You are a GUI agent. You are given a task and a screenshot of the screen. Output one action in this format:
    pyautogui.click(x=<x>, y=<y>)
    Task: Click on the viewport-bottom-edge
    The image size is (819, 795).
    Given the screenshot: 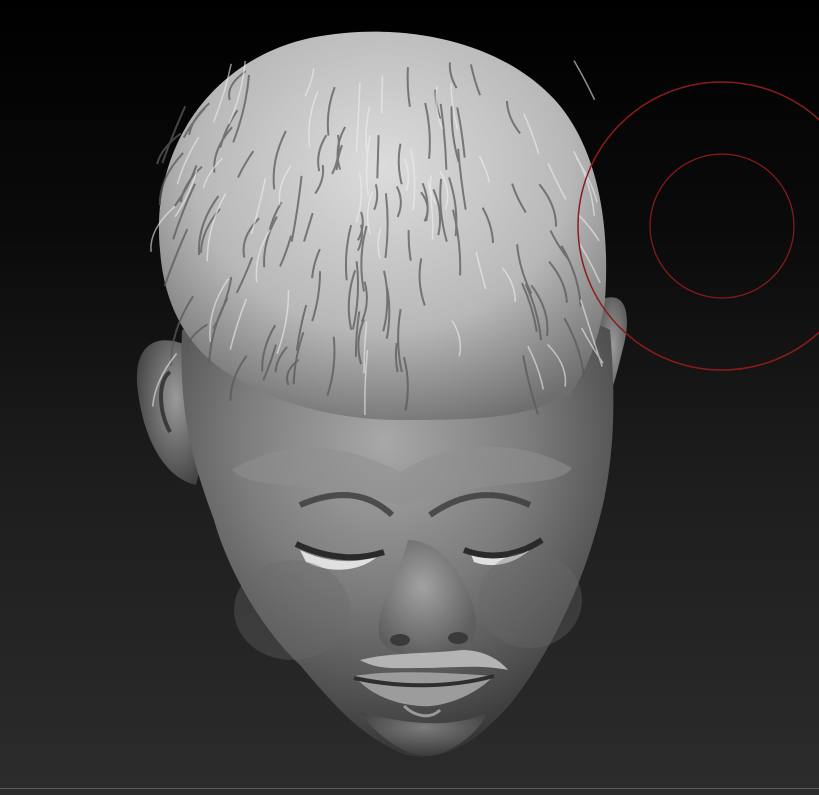 What is the action you would take?
    pyautogui.click(x=409, y=788)
    